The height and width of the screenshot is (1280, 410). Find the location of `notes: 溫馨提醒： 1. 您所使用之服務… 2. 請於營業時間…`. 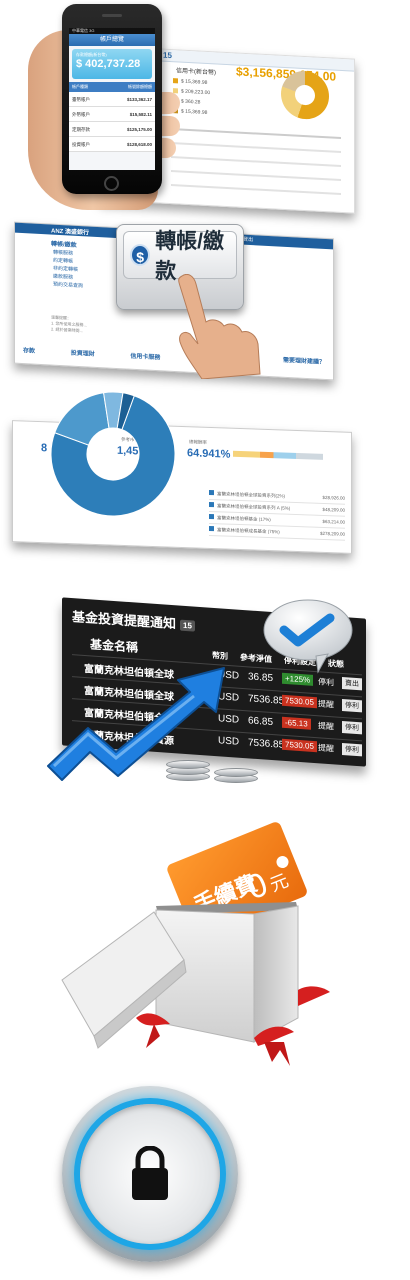

notes: 溫馨提醒： 1. 您所使用之服務… 2. 請於營業時間… is located at coordinates (69, 324).